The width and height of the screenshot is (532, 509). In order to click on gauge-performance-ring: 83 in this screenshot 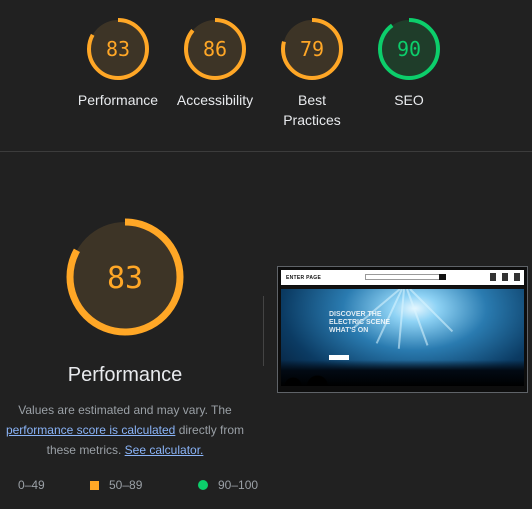, I will do `click(118, 49)`.